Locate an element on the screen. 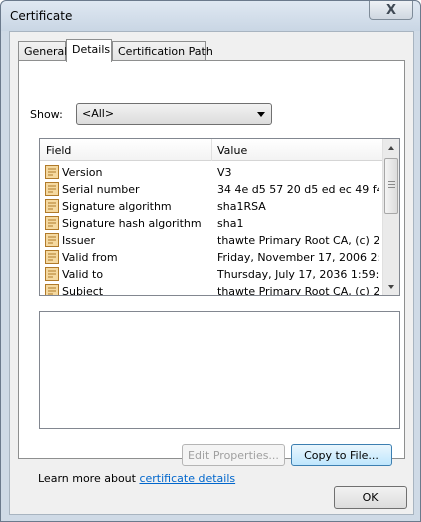 The image size is (421, 522). field-name: Valid to is located at coordinates (83, 274).